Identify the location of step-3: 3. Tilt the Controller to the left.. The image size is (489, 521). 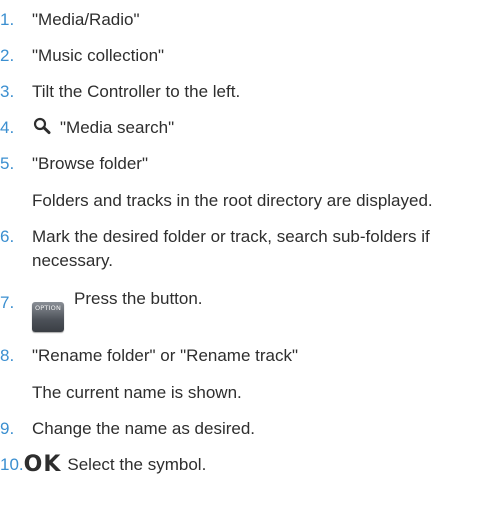
(244, 92).